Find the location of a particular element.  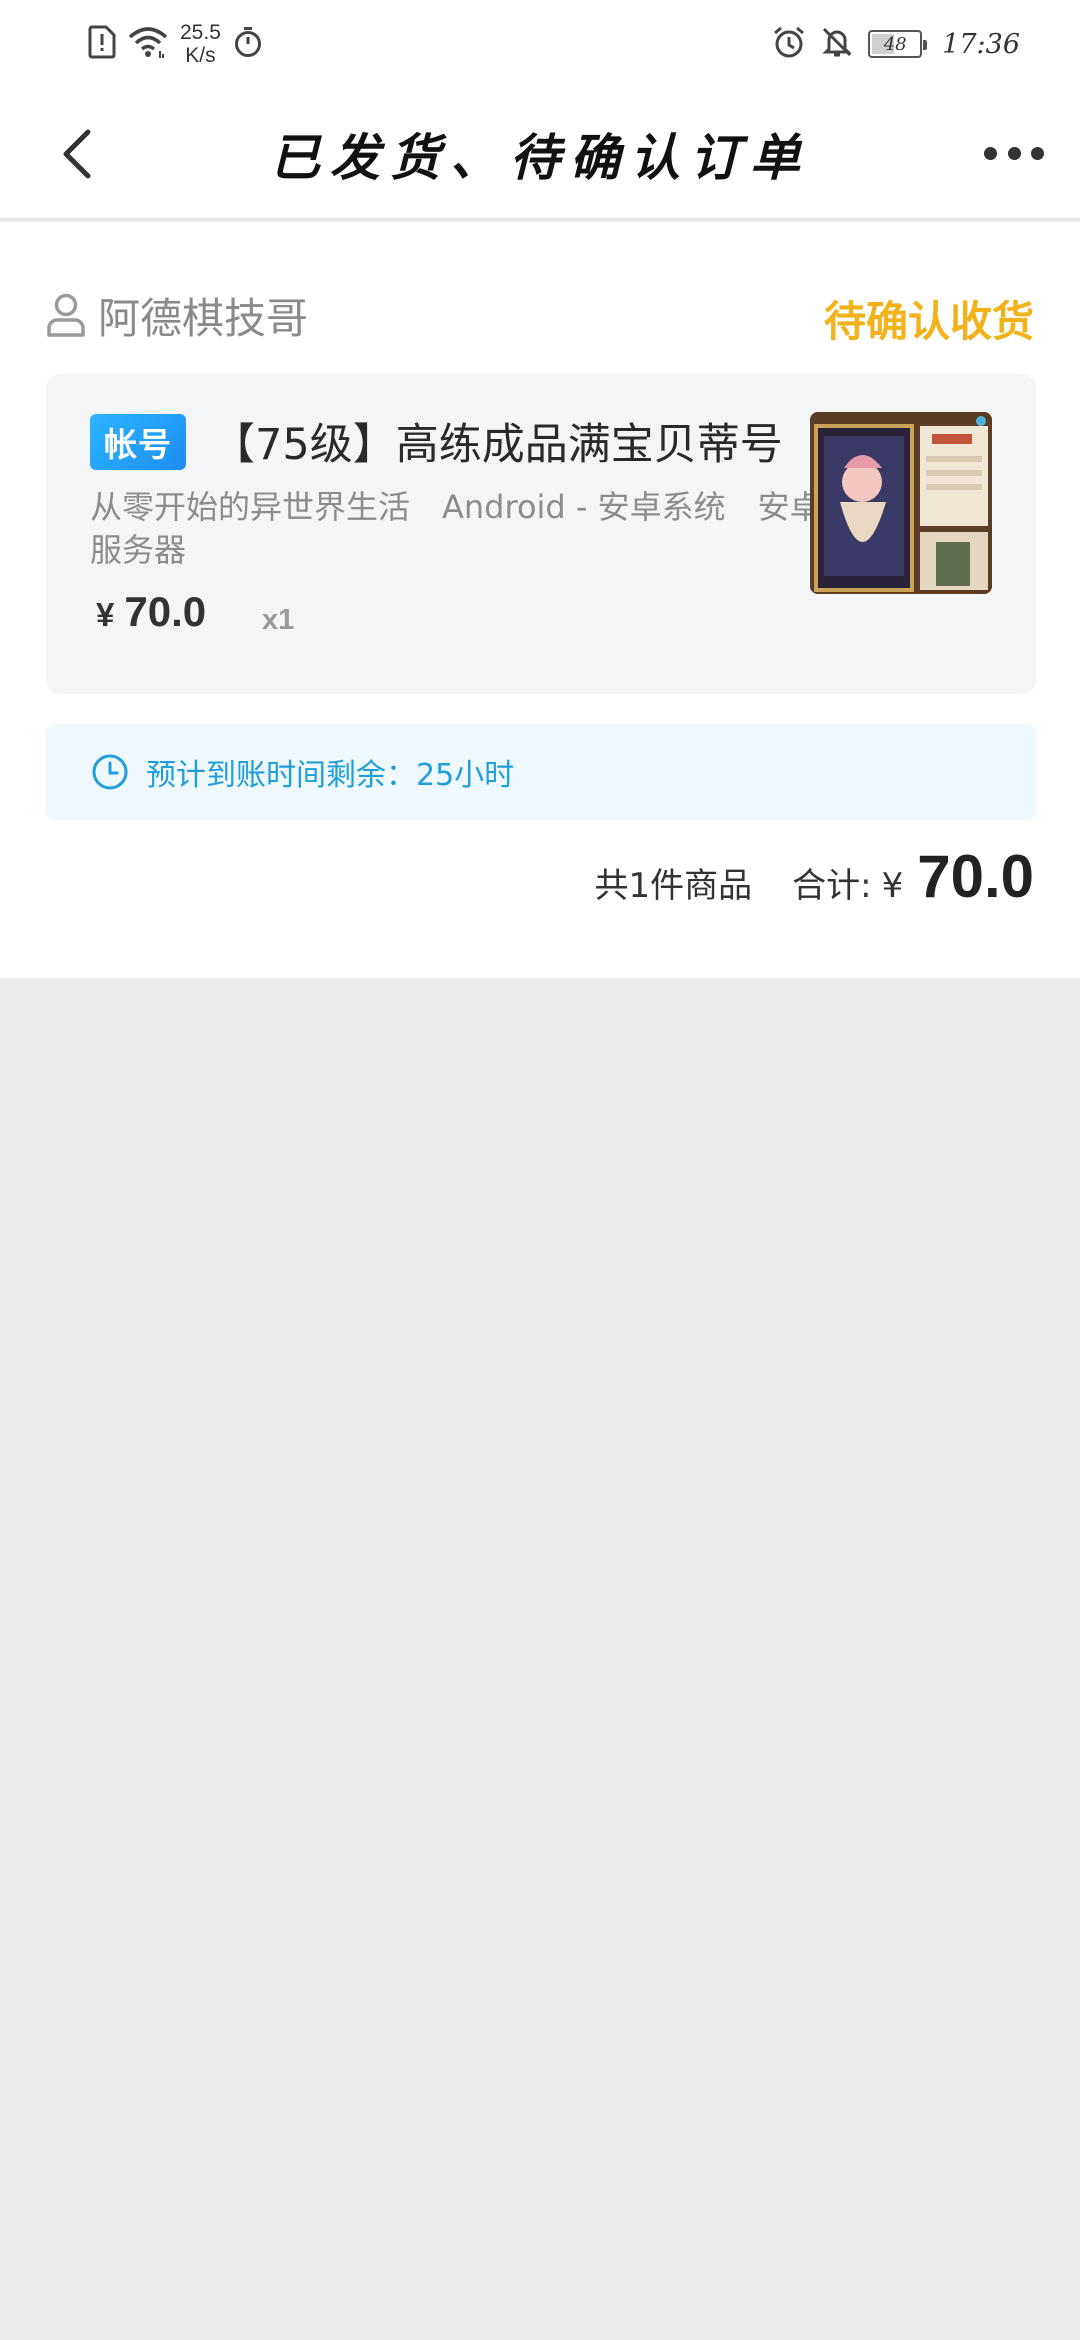

network-speed: 25.5 K/s is located at coordinates (200, 44).